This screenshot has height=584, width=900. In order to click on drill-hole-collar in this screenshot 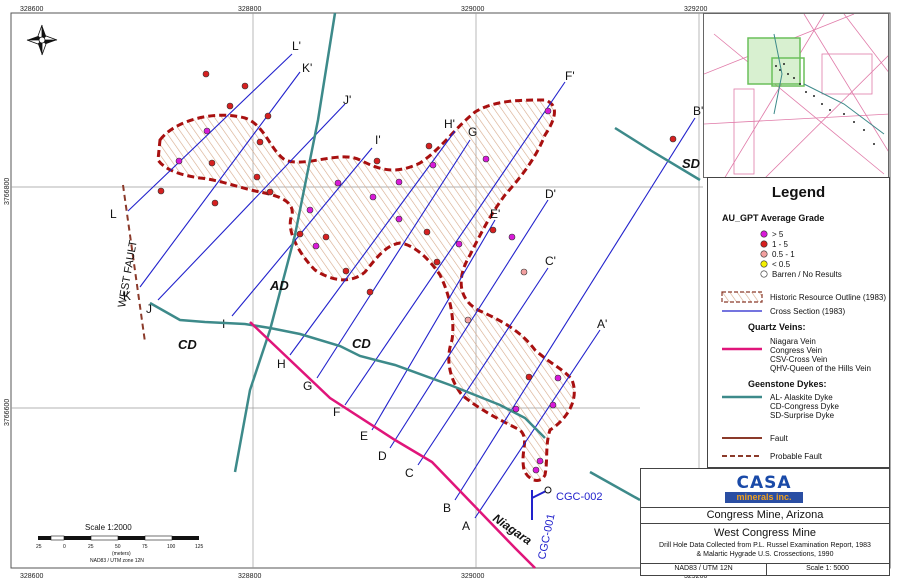, I will do `click(548, 490)`.